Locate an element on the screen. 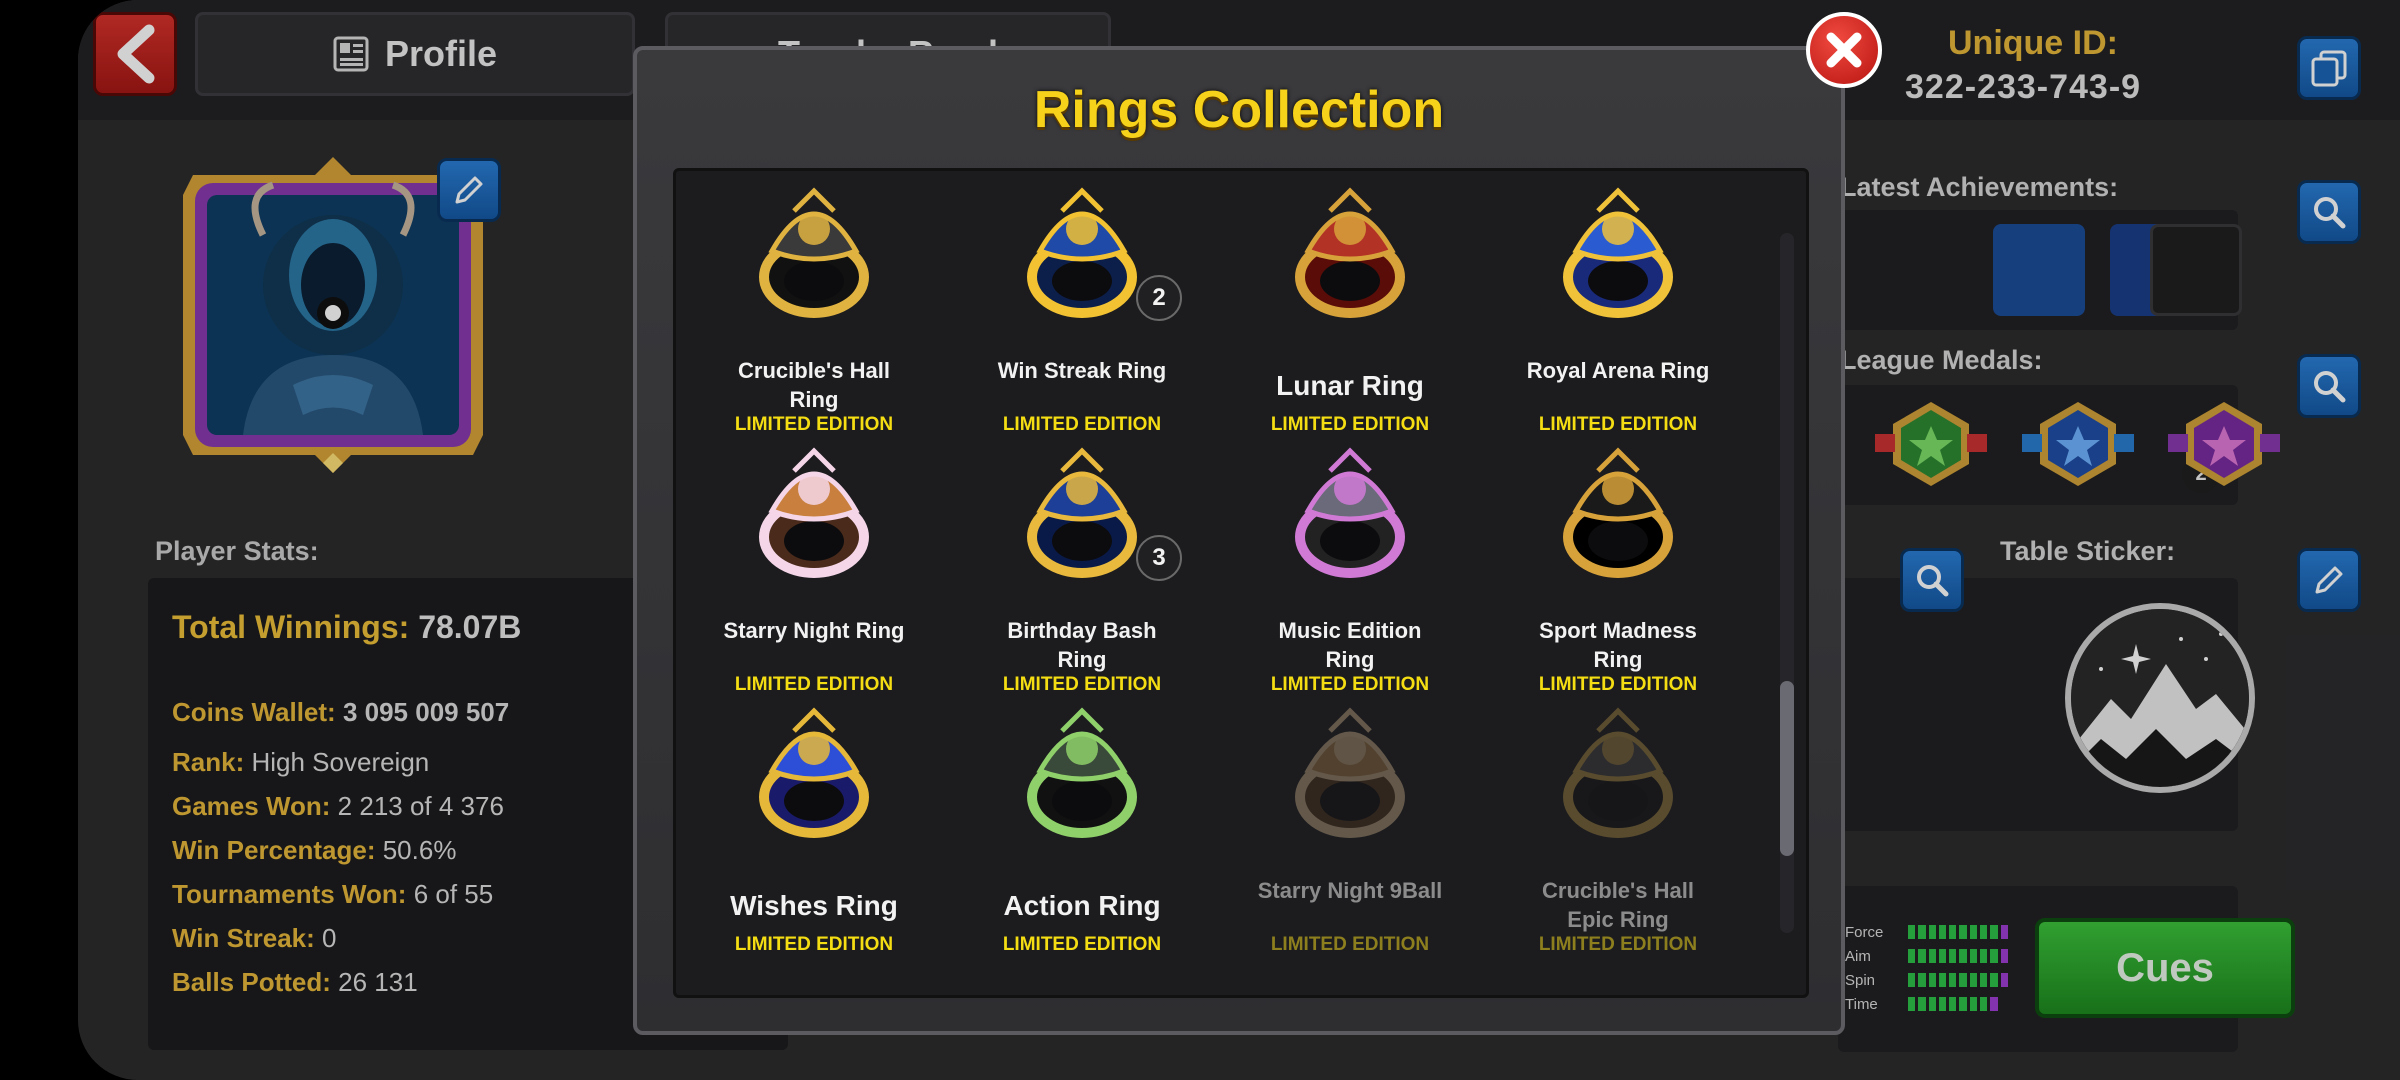 Image resolution: width=2400 pixels, height=1080 pixels. royal-arena-ring-icon is located at coordinates (1618, 251).